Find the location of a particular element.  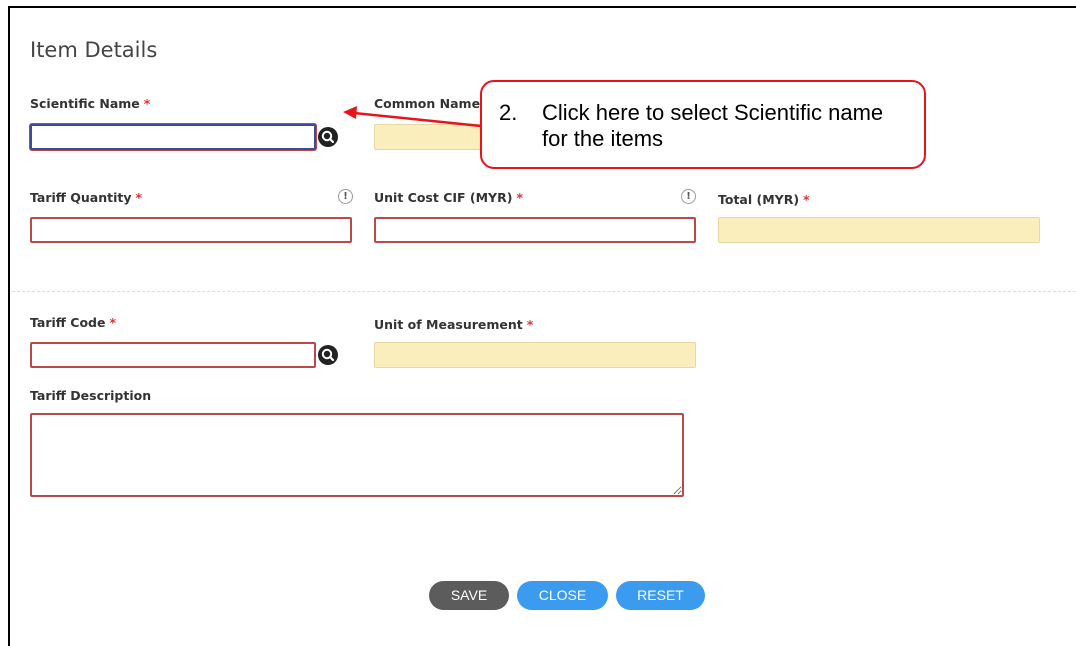

callout-arrow-icon is located at coordinates (412, 117).